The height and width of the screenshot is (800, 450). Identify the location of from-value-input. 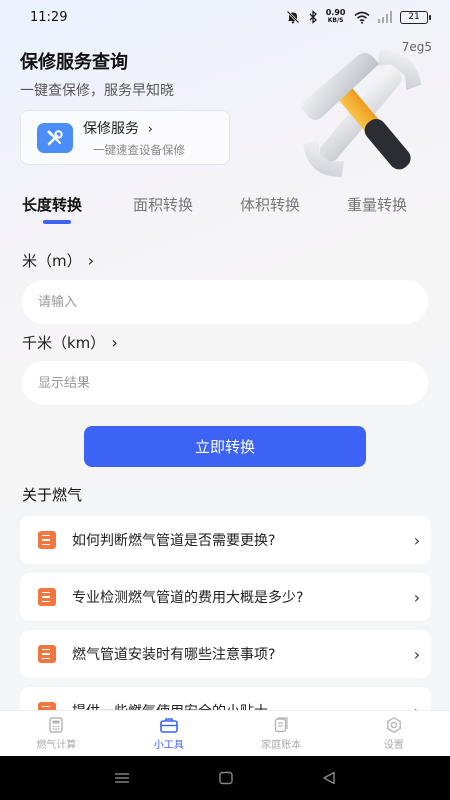
(225, 302).